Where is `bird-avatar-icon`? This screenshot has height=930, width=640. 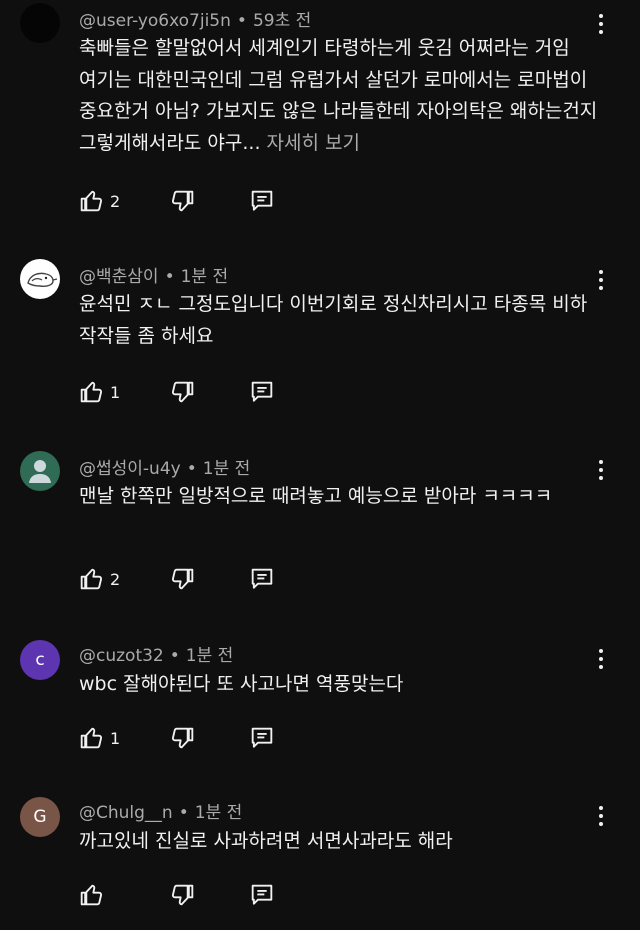
bird-avatar-icon is located at coordinates (42, 279).